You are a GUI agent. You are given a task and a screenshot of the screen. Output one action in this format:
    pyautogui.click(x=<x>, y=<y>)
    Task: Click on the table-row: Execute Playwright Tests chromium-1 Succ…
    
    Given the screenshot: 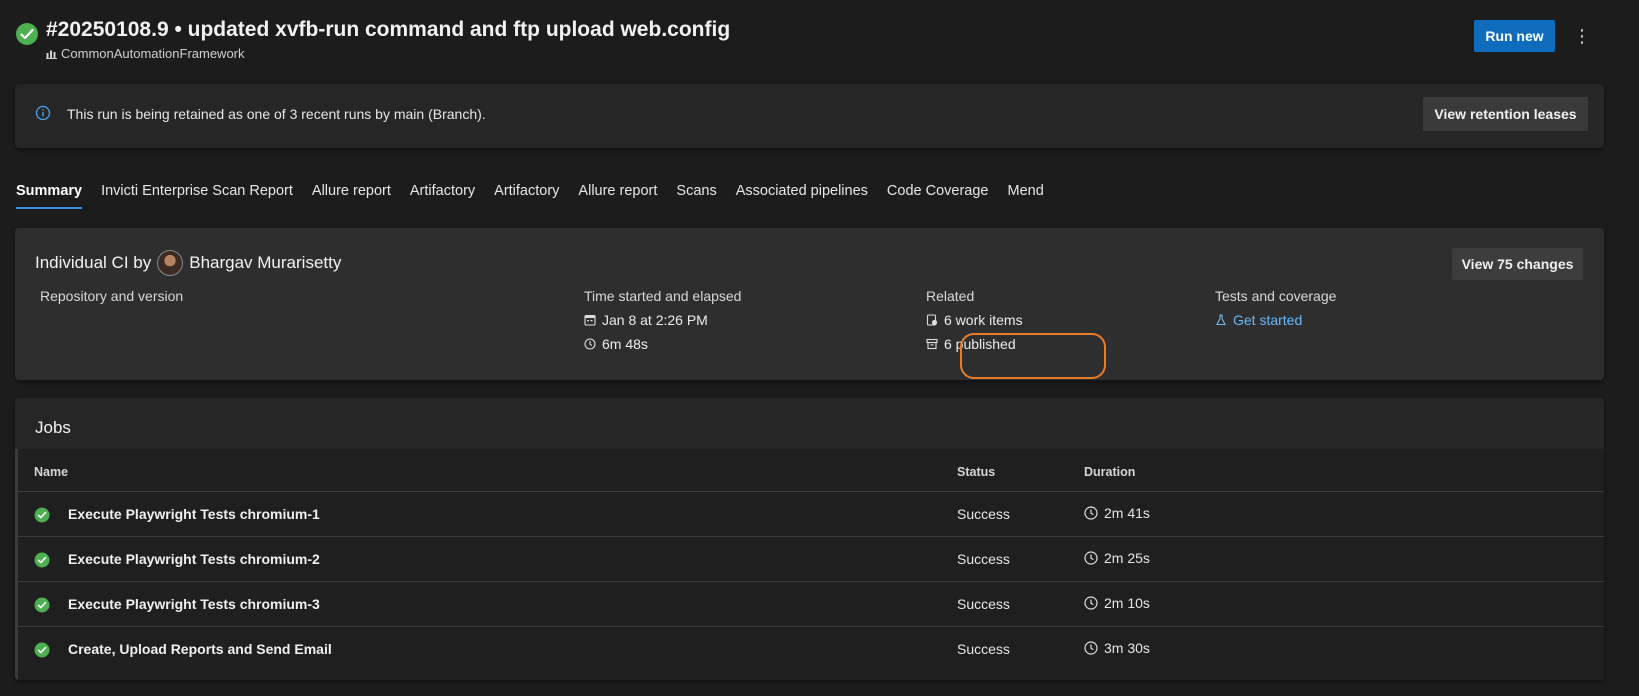 What is the action you would take?
    pyautogui.click(x=811, y=515)
    